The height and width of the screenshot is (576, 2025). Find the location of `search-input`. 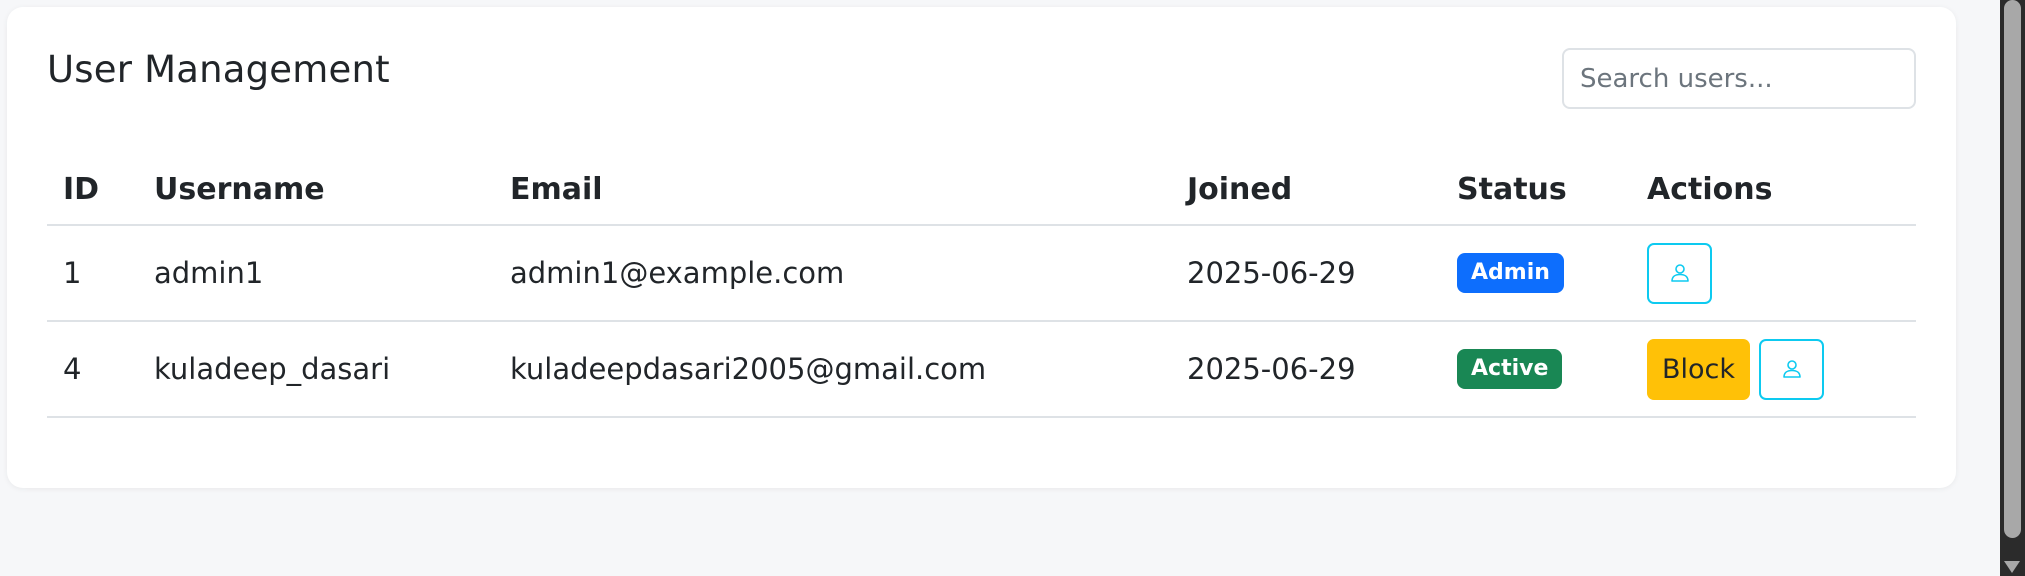

search-input is located at coordinates (1739, 78).